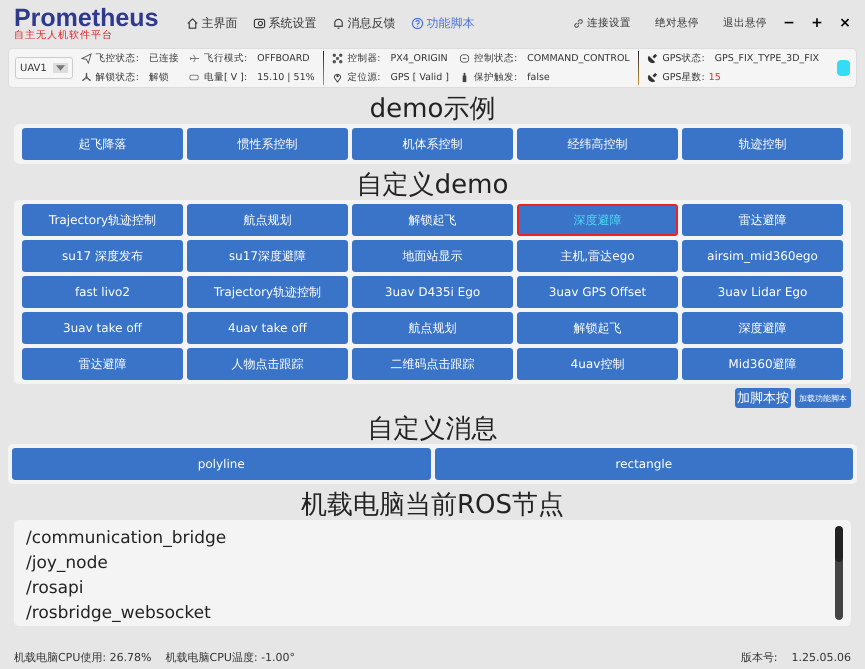  Describe the element at coordinates (597, 144) in the screenshot. I see `script-button: 经纬高控制` at that location.